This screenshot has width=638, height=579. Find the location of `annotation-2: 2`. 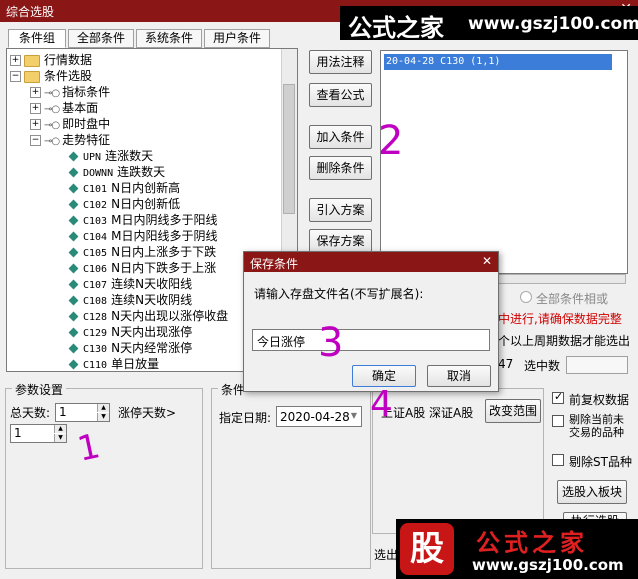

annotation-2: 2 is located at coordinates (391, 141).